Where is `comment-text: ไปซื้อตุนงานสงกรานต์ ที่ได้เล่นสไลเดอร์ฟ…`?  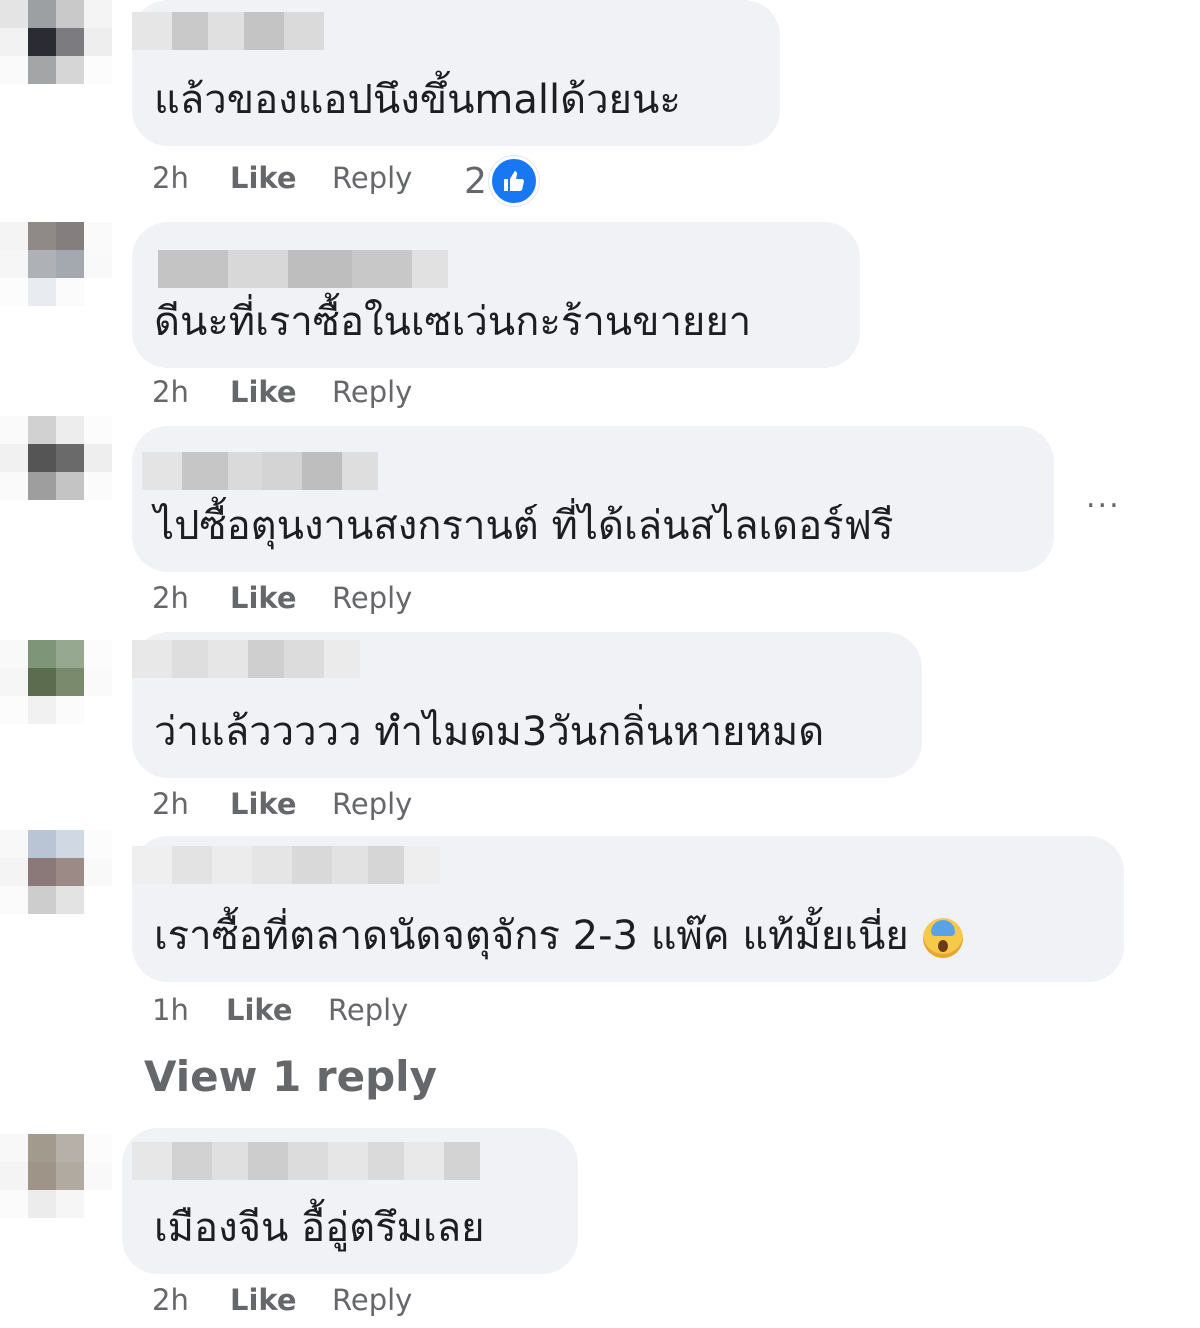 comment-text: ไปซื้อตุนงานสงกรานต์ ที่ได้เล่นสไลเดอร์ฟ… is located at coordinates (524, 526).